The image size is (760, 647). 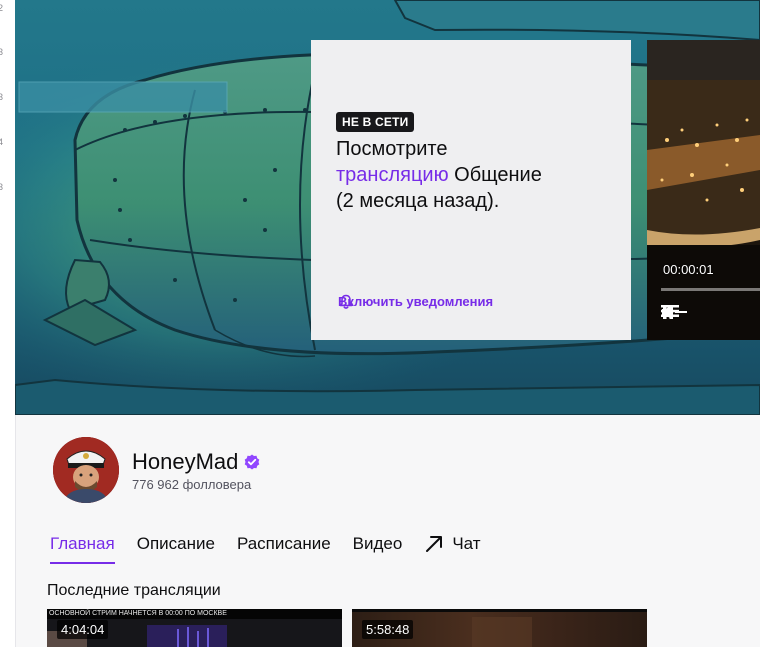 What do you see at coordinates (8, 323) in the screenshot?
I see `left-rail: 2 3 3 4 3` at bounding box center [8, 323].